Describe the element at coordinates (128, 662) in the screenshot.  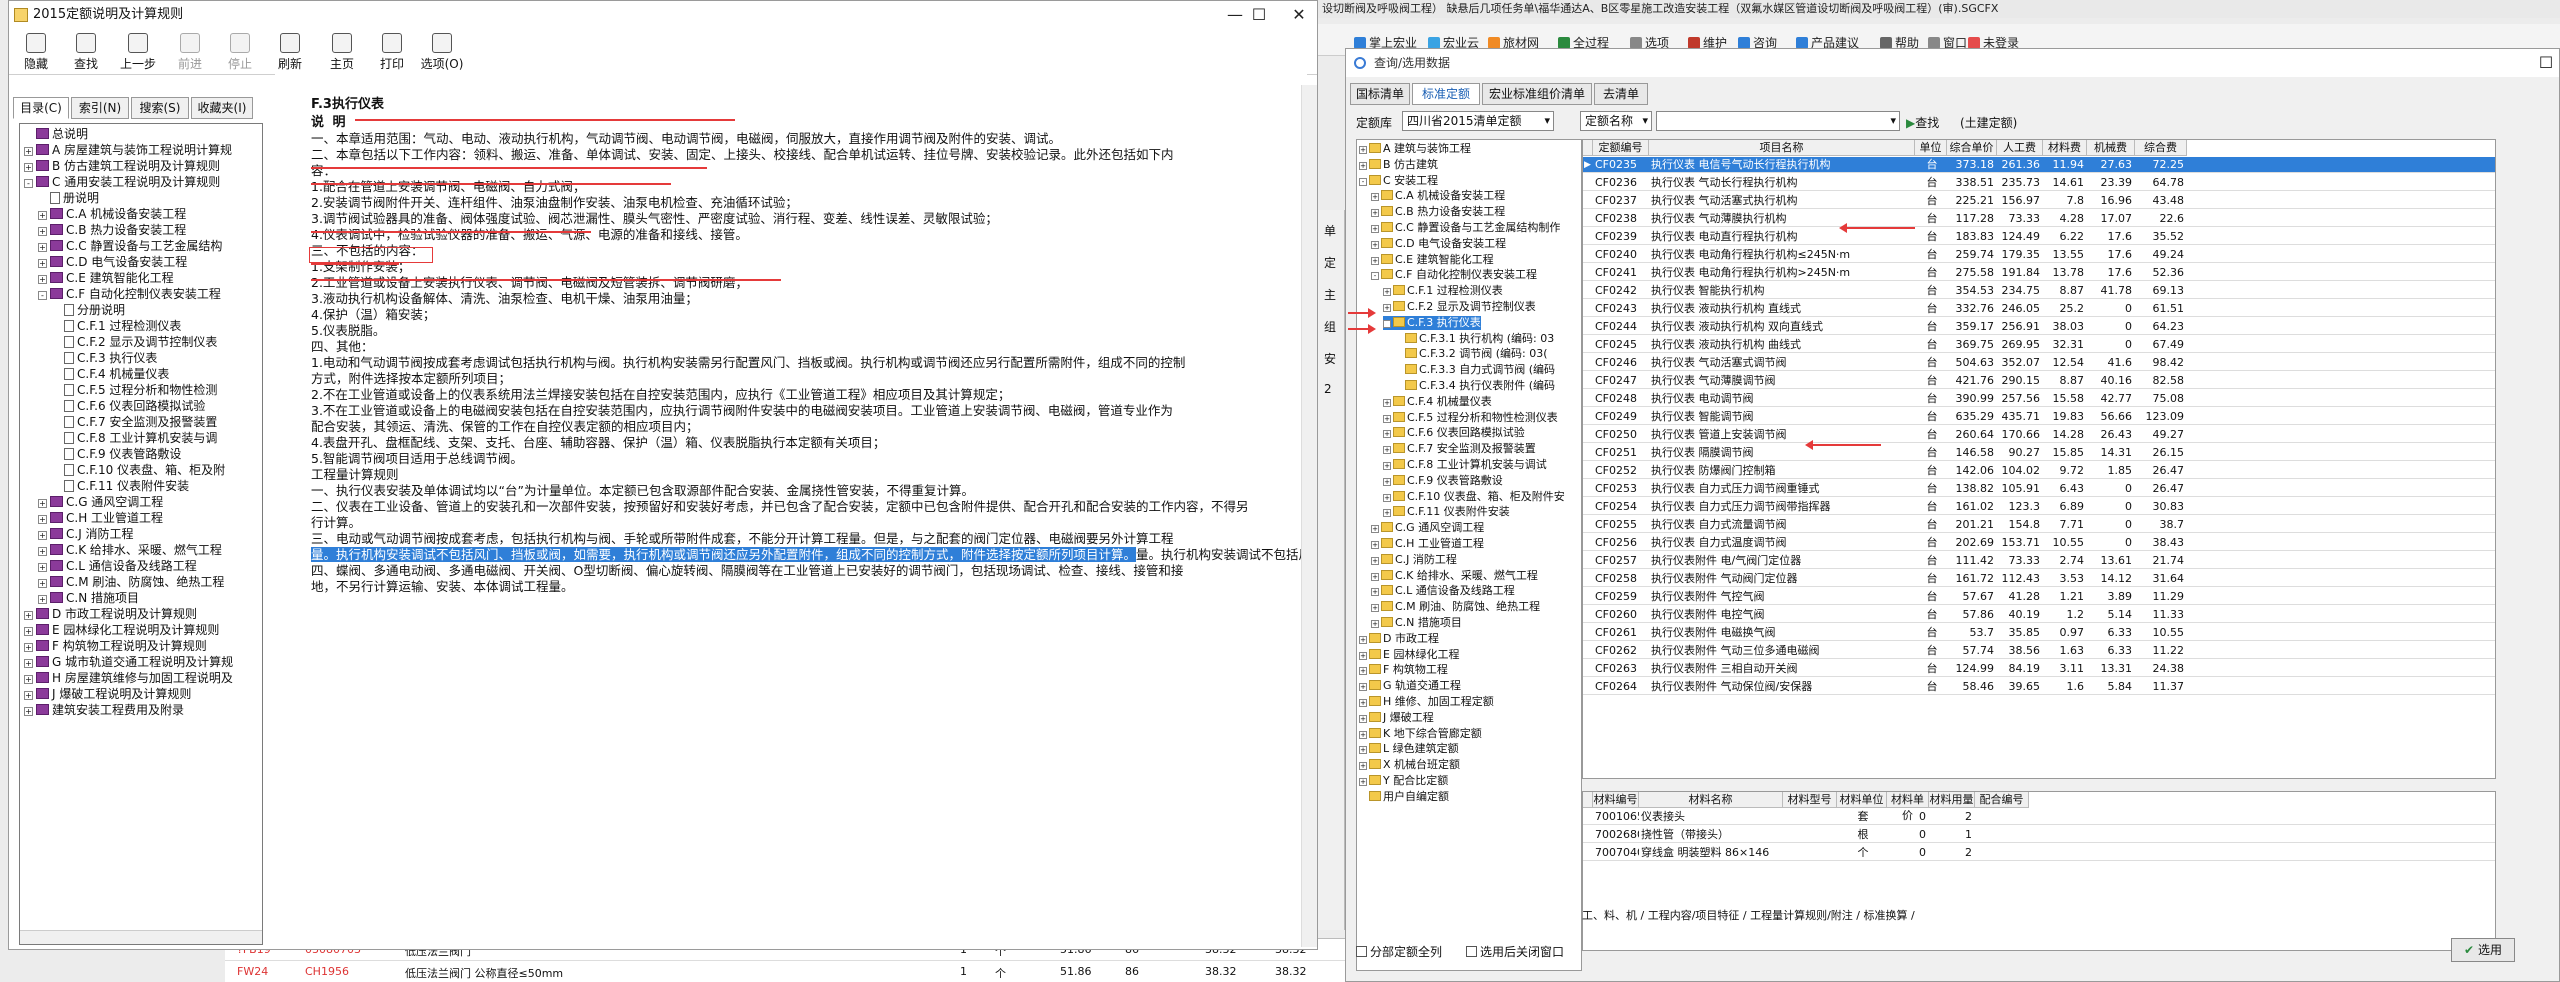
I see `help-tree-node: + G 城市轨道交通工程说明及计算规` at that location.